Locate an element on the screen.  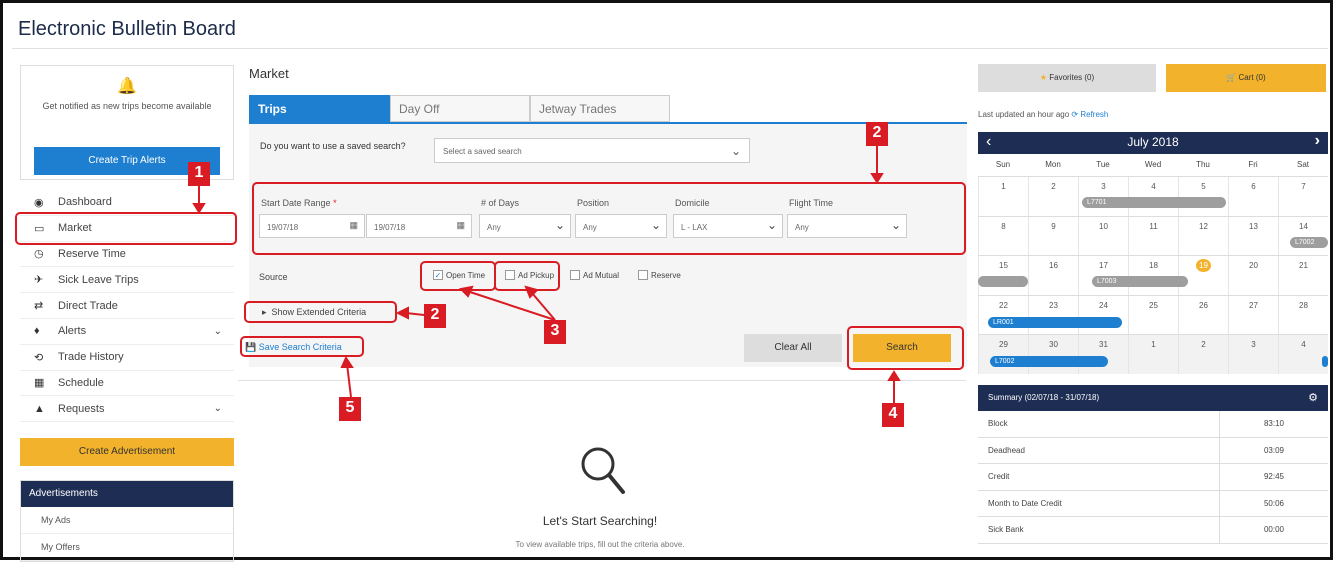
summary-row: Month to Date Credit 50:06 is located at coordinates (1153, 503).